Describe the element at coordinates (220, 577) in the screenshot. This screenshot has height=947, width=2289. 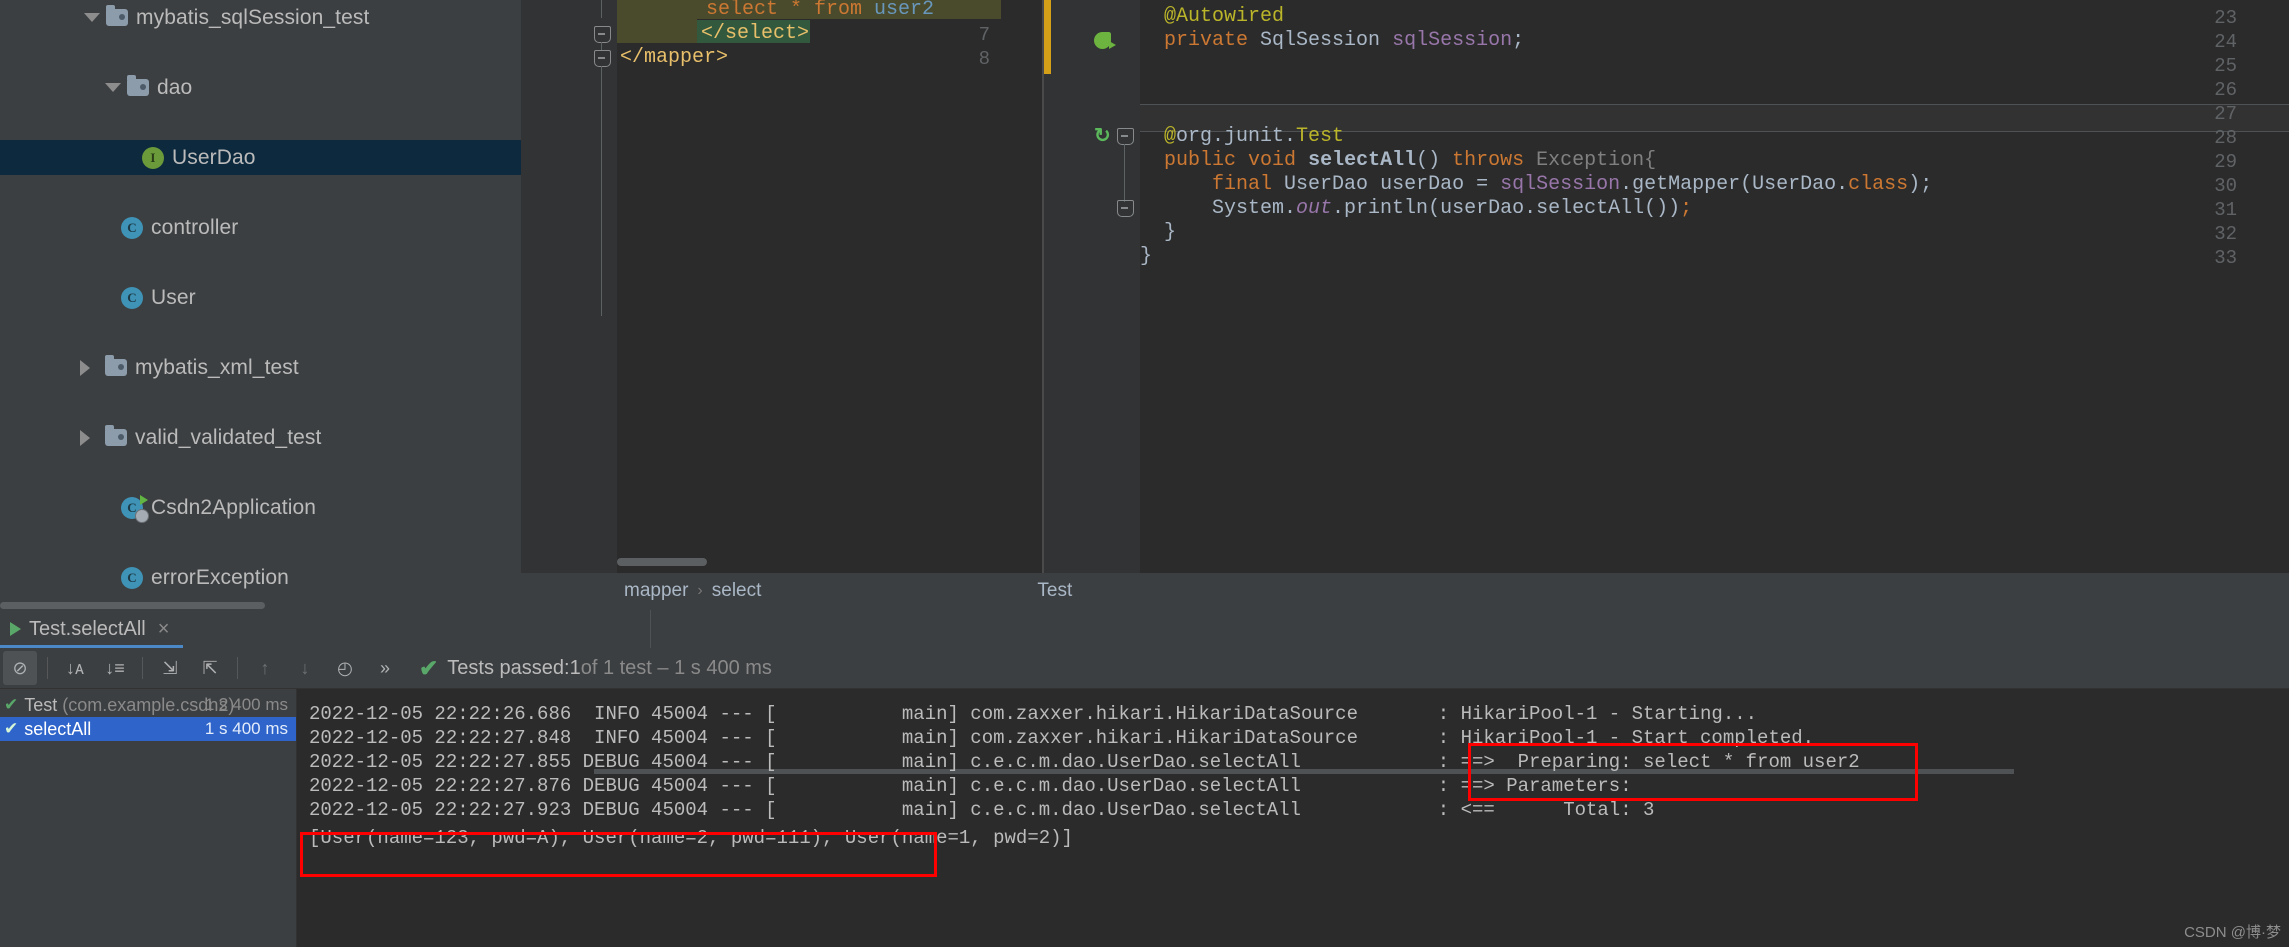
I see `tree-item-label: errorException` at that location.